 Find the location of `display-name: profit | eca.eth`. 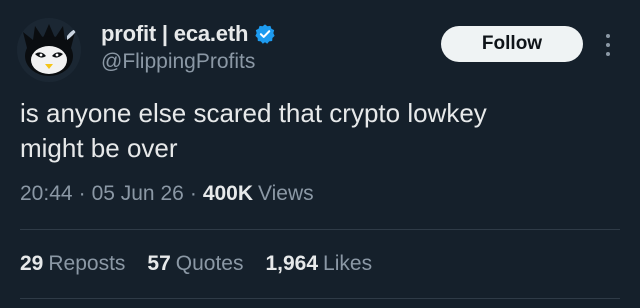

display-name: profit | eca.eth is located at coordinates (174, 34).